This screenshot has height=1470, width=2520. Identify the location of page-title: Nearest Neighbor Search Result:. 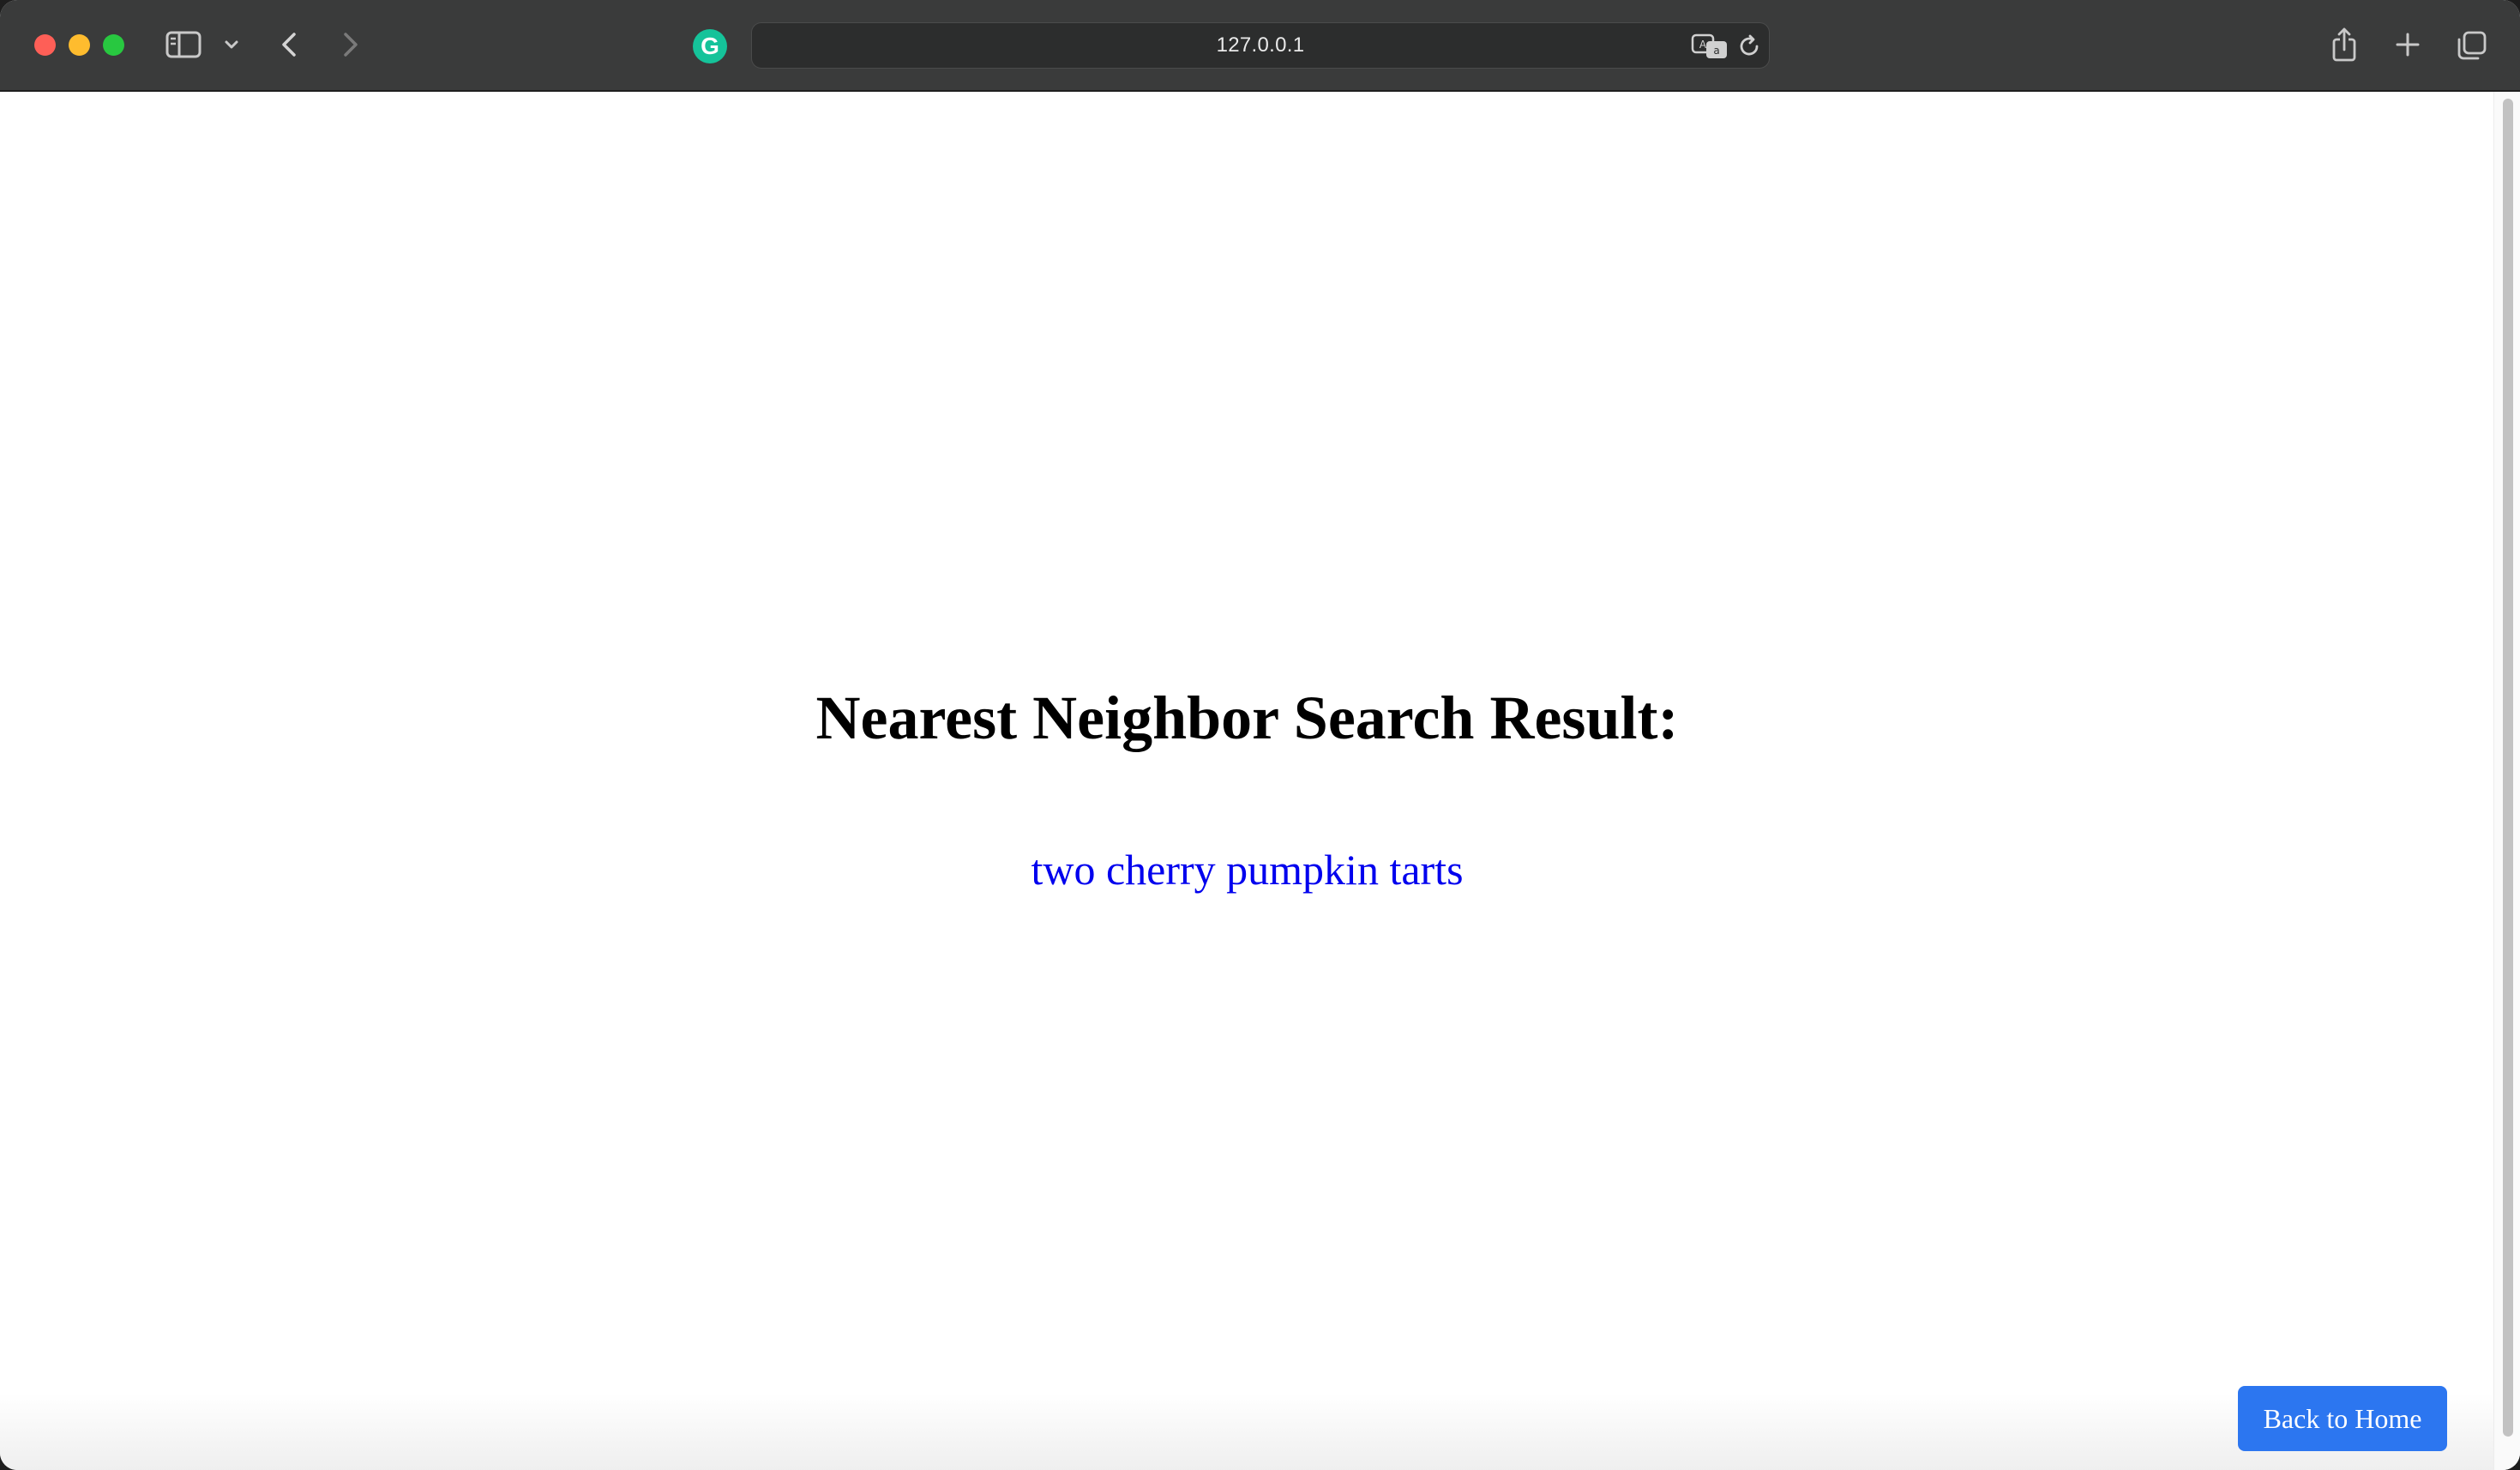
(1247, 718).